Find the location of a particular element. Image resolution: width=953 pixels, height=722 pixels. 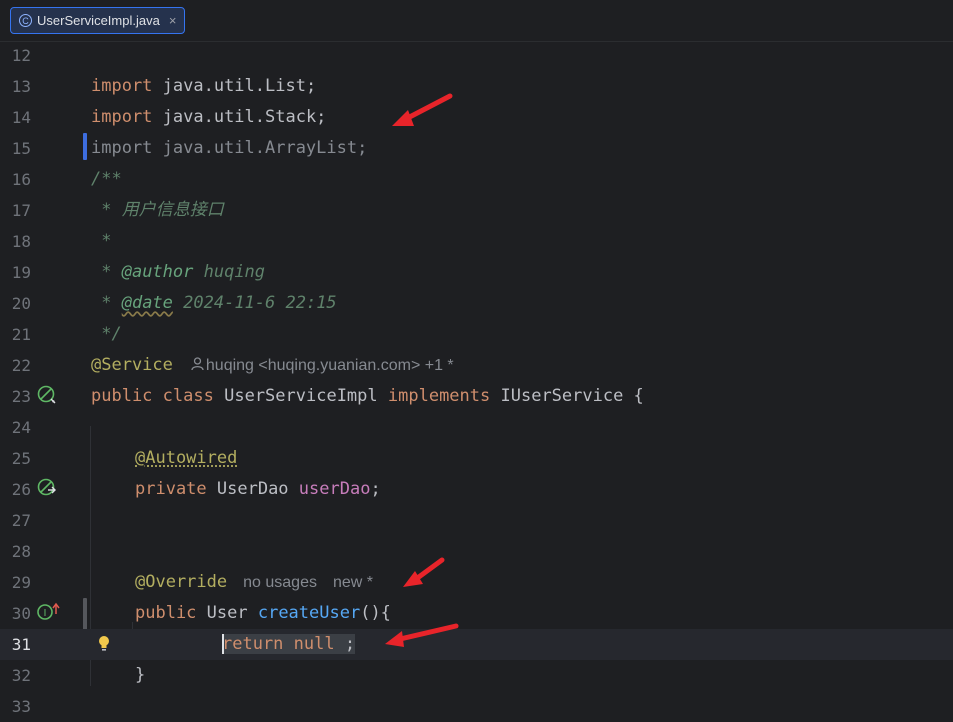

code-line: 16 /** is located at coordinates (476, 179).